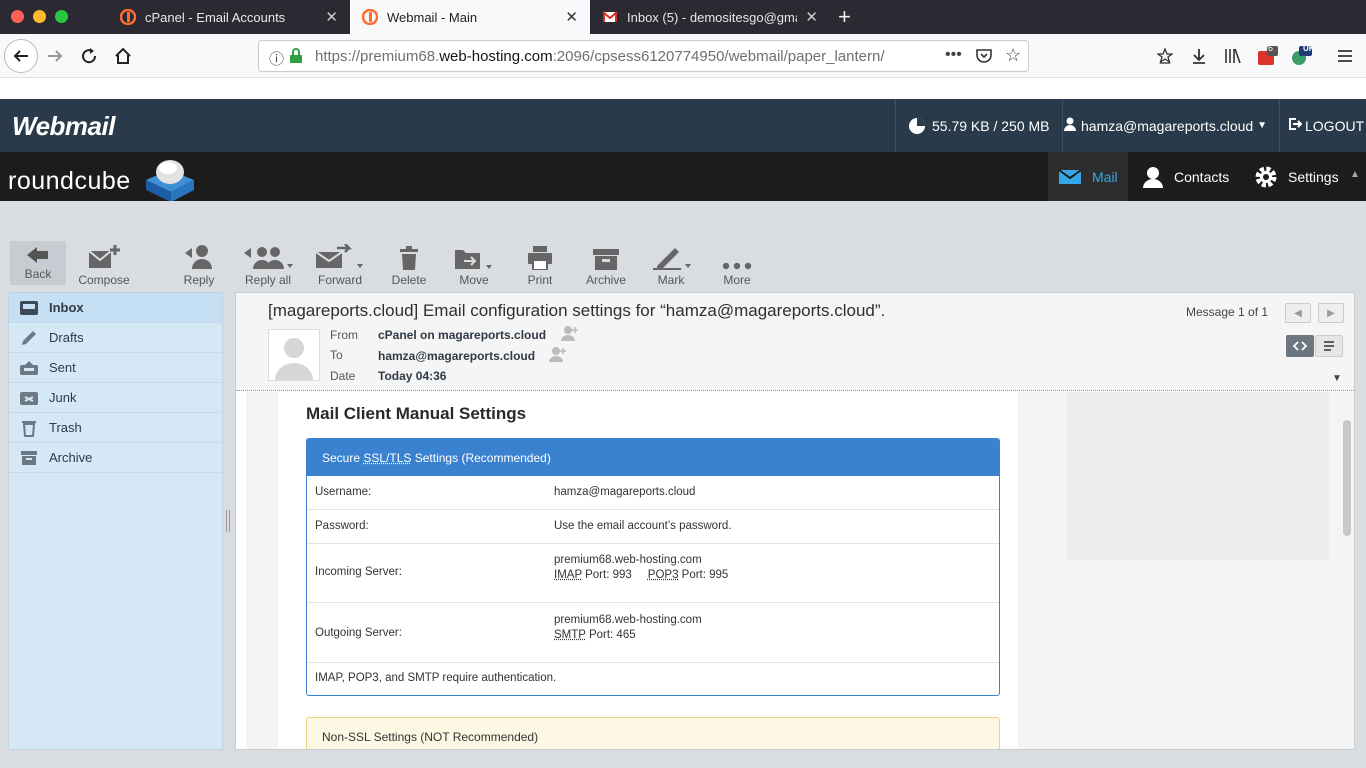 This screenshot has width=1366, height=768. What do you see at coordinates (1334, 126) in the screenshot?
I see `logout-label: LOGOUT` at bounding box center [1334, 126].